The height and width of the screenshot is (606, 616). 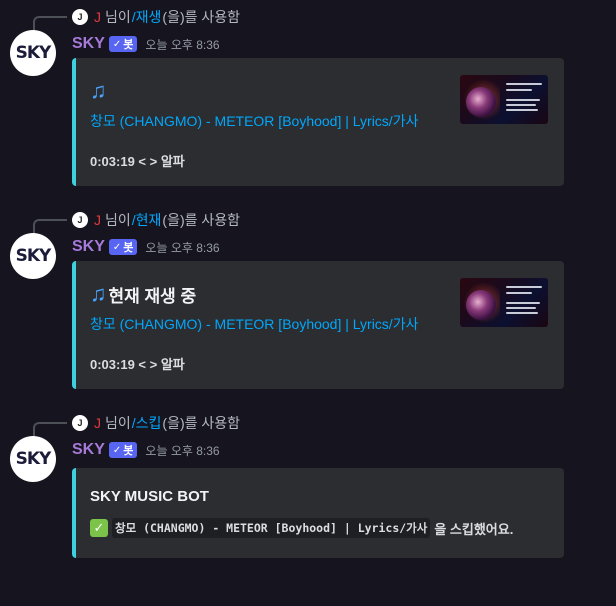 I want to click on embed-title: ♫ 현재 재생 중, so click(x=143, y=294).